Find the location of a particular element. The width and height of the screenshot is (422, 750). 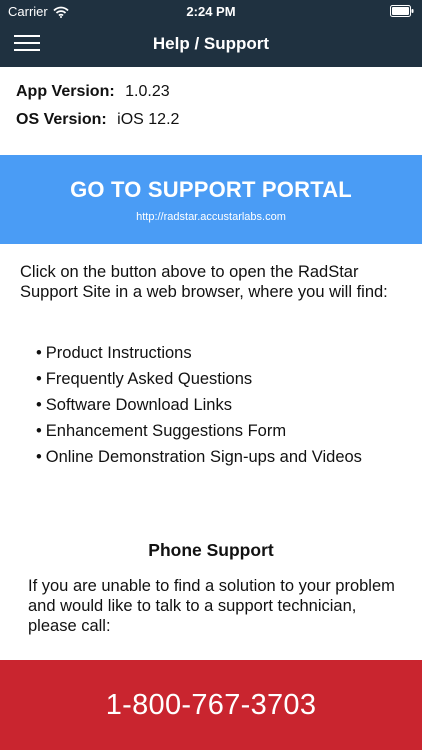

navigation-bar: Help / Support is located at coordinates (211, 44).